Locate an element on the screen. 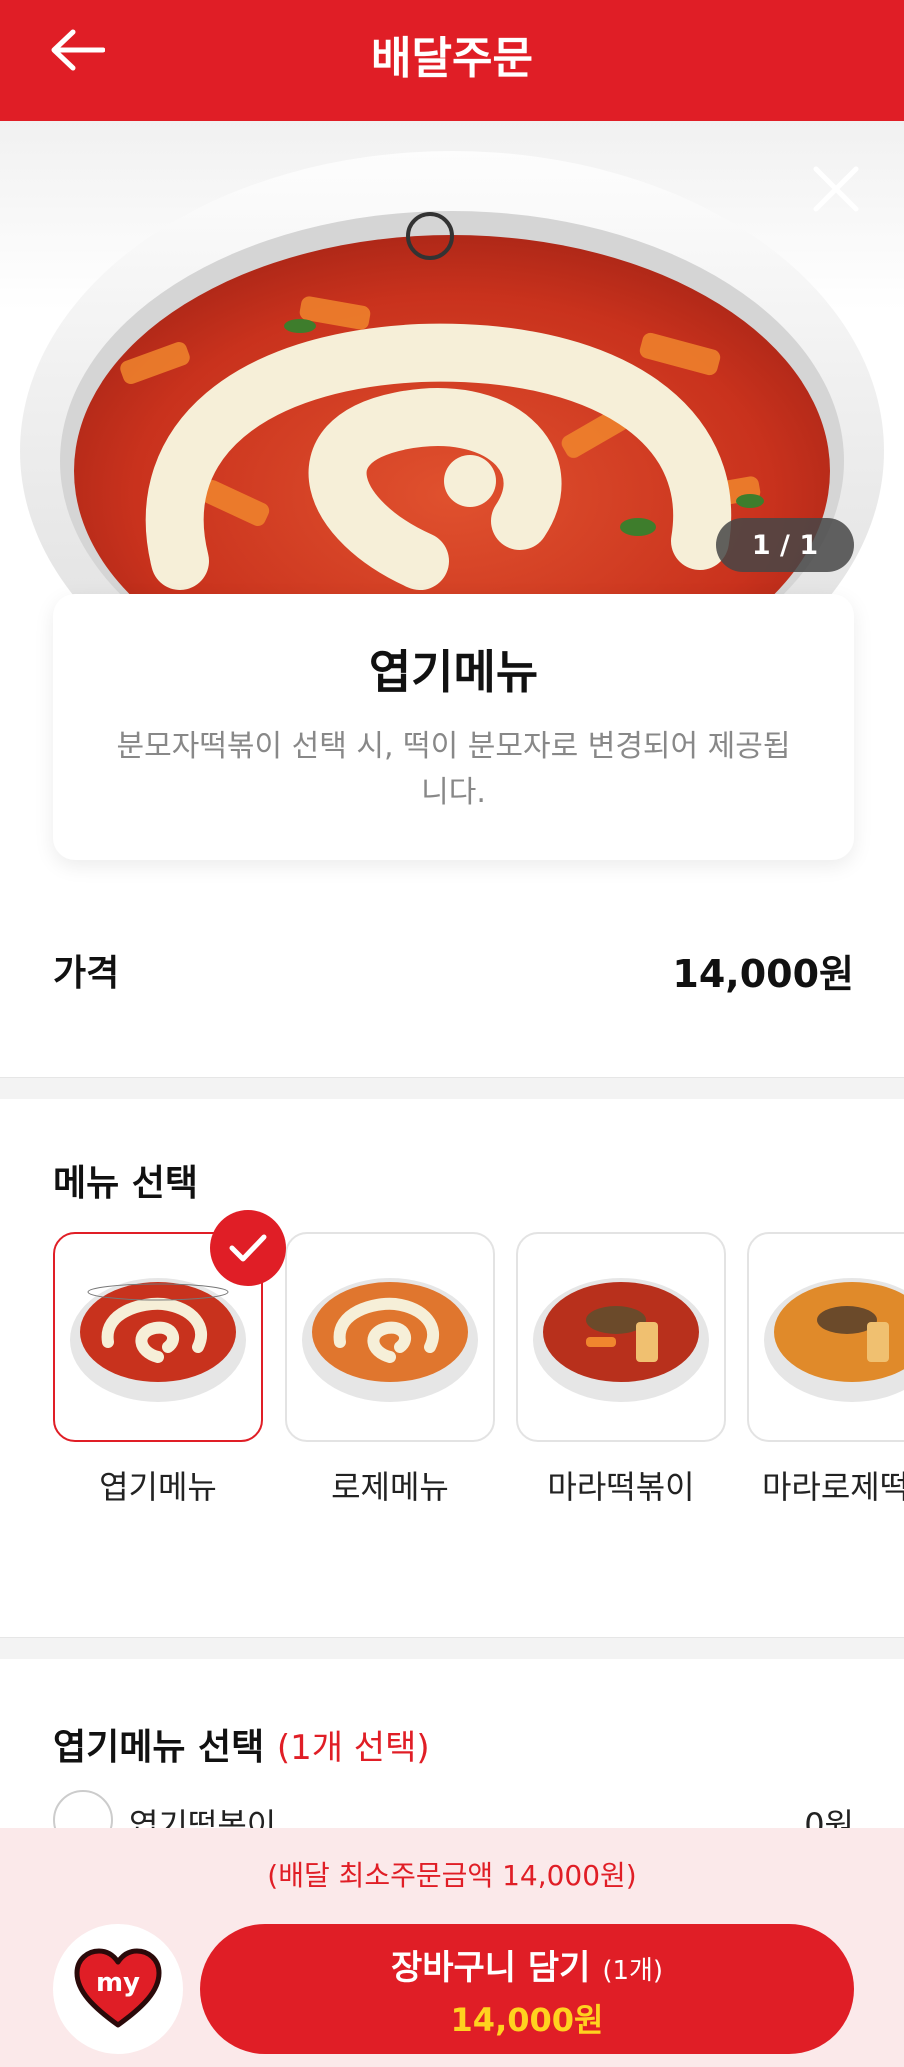 Image resolution: width=904 pixels, height=2067 pixels. menu-select-title: 메뉴 선택 is located at coordinates (126, 1183).